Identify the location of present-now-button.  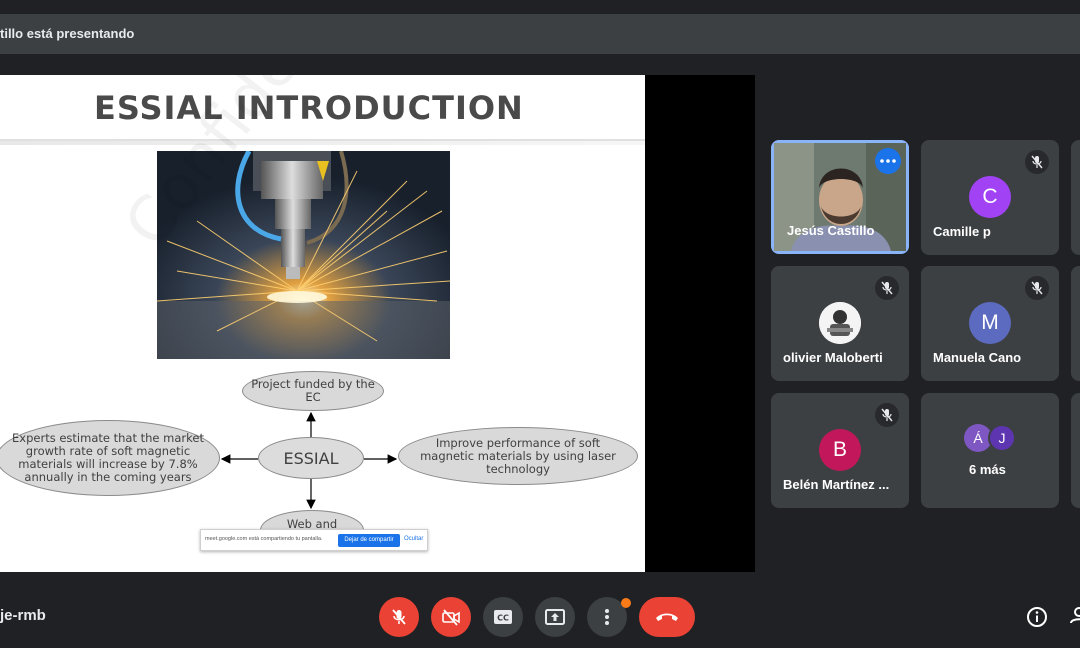
(555, 617).